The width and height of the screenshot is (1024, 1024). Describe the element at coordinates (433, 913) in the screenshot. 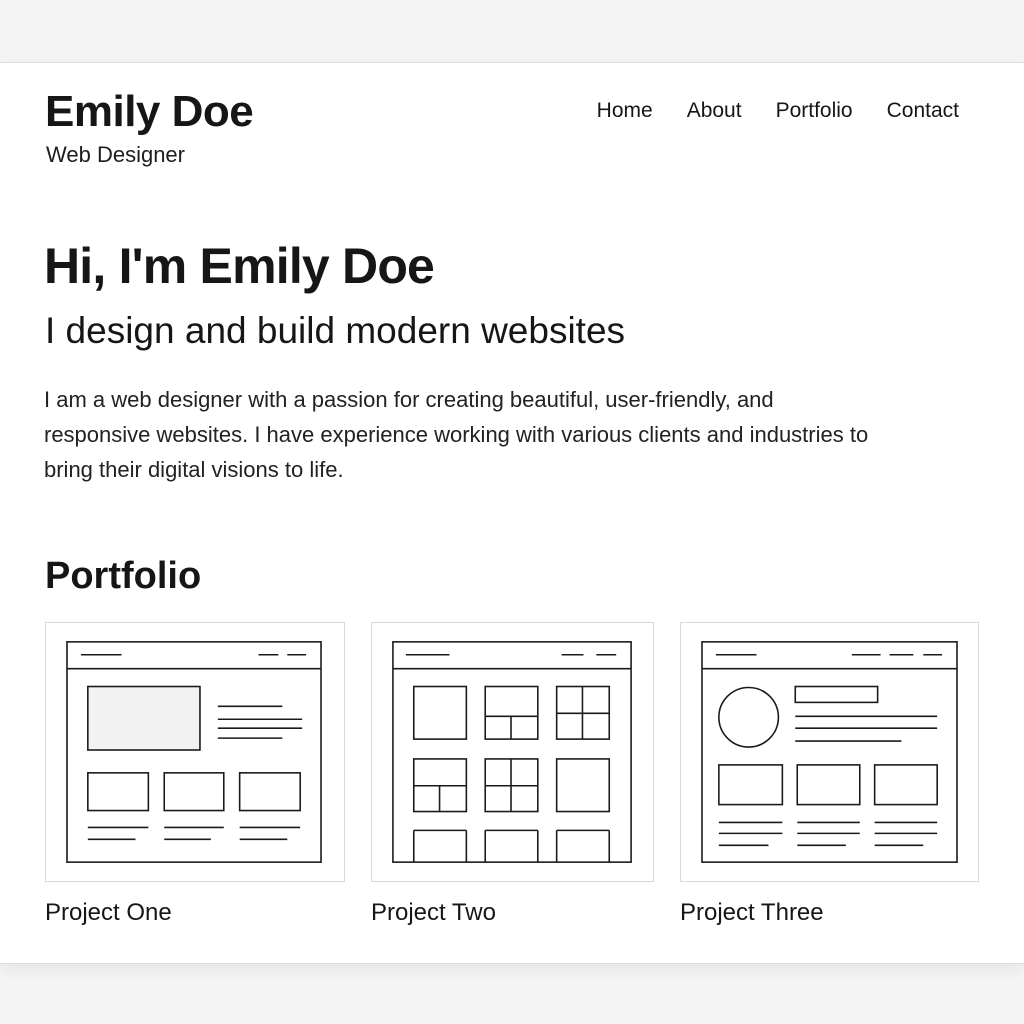

I see `project-two-title: Project Two` at that location.